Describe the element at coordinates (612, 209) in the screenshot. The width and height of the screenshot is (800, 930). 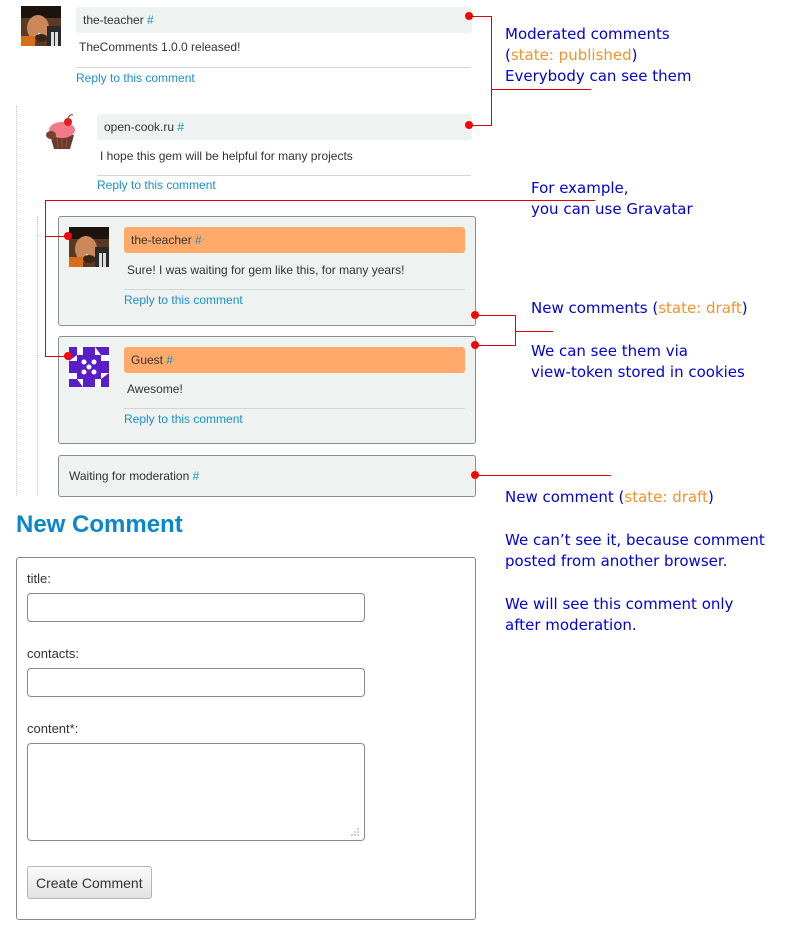
I see `annotation-line: you can use Gravatar` at that location.